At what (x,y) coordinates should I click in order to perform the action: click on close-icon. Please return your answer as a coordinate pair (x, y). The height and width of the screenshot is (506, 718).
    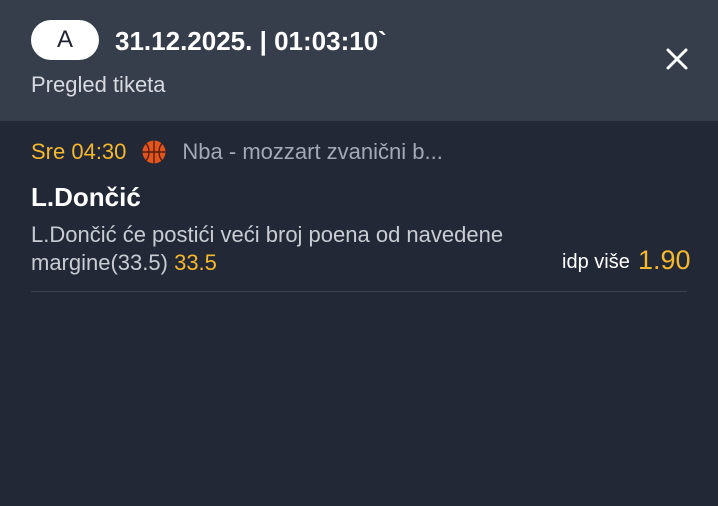
    Looking at the image, I should click on (677, 59).